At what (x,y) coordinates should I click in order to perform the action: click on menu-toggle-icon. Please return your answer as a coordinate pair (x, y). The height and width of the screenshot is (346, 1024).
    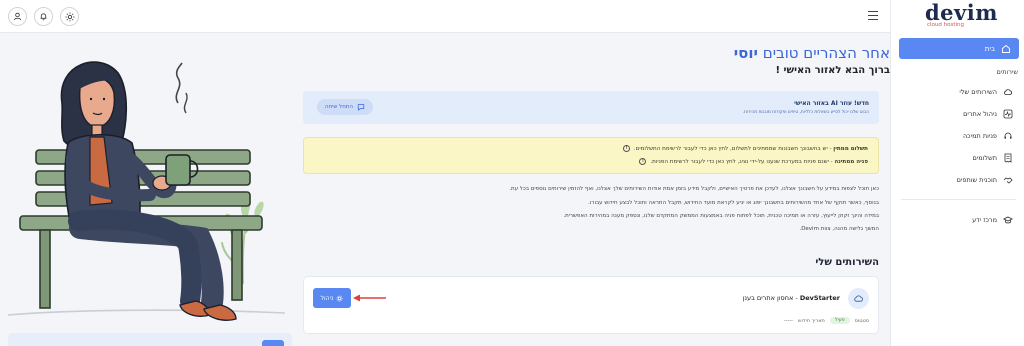
    Looking at the image, I should click on (873, 15).